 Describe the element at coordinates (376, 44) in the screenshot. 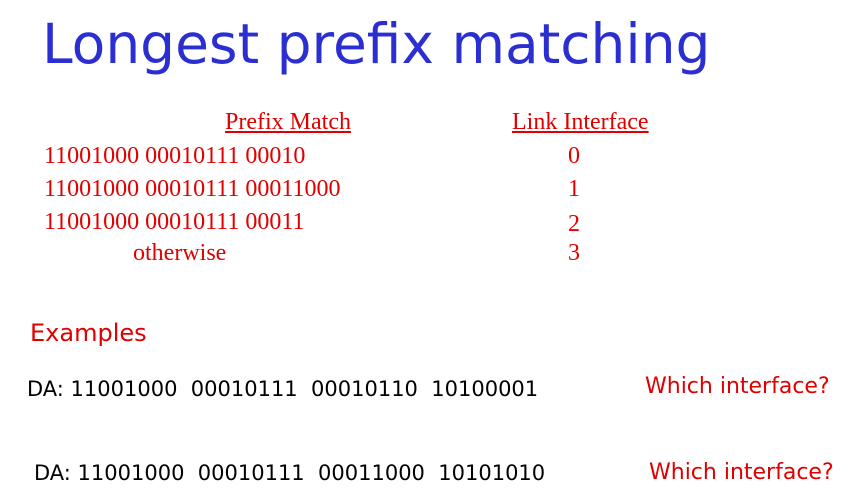

I see `slide-title: Longest prefix matching` at that location.